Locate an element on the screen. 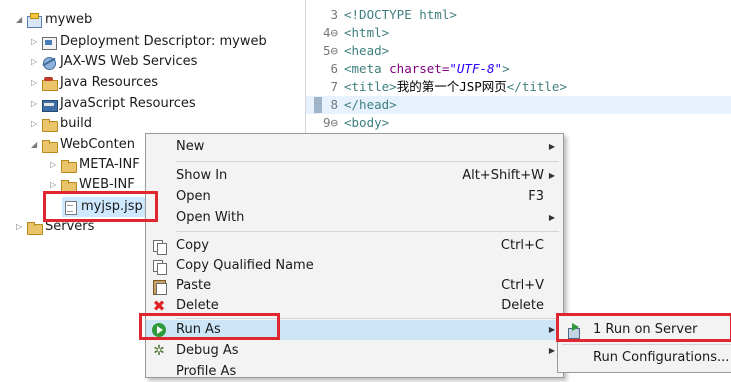  submenu-item-label: 1 Run on Server is located at coordinates (645, 329).